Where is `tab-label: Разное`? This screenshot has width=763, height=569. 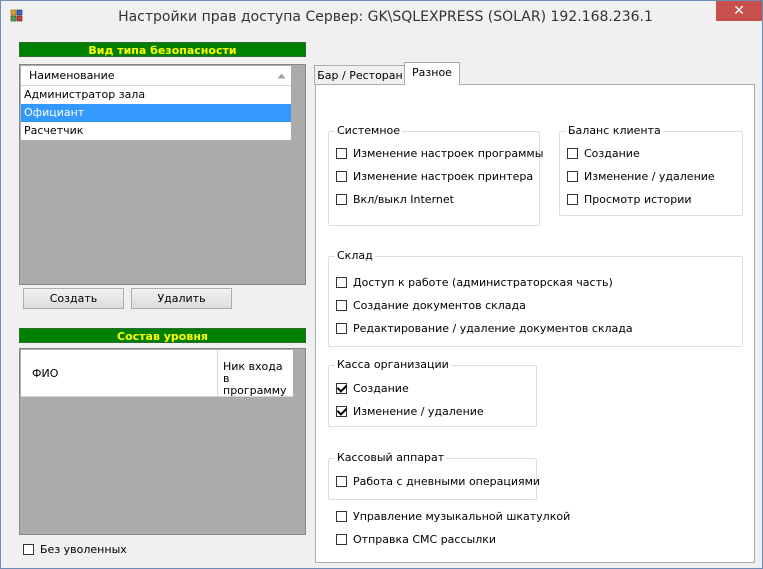
tab-label: Разное is located at coordinates (432, 72).